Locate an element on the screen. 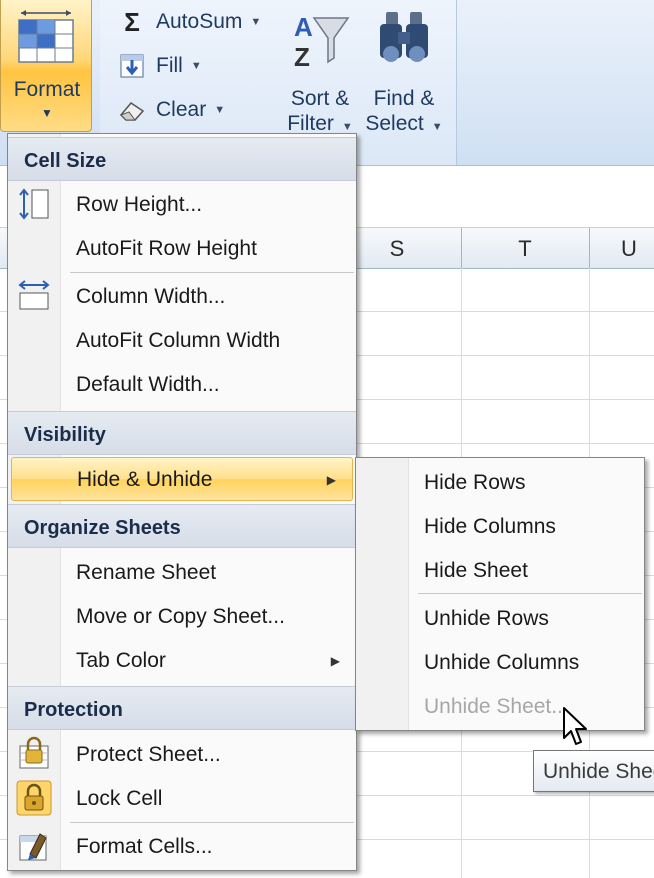  svg-text: Z is located at coordinates (302, 56).